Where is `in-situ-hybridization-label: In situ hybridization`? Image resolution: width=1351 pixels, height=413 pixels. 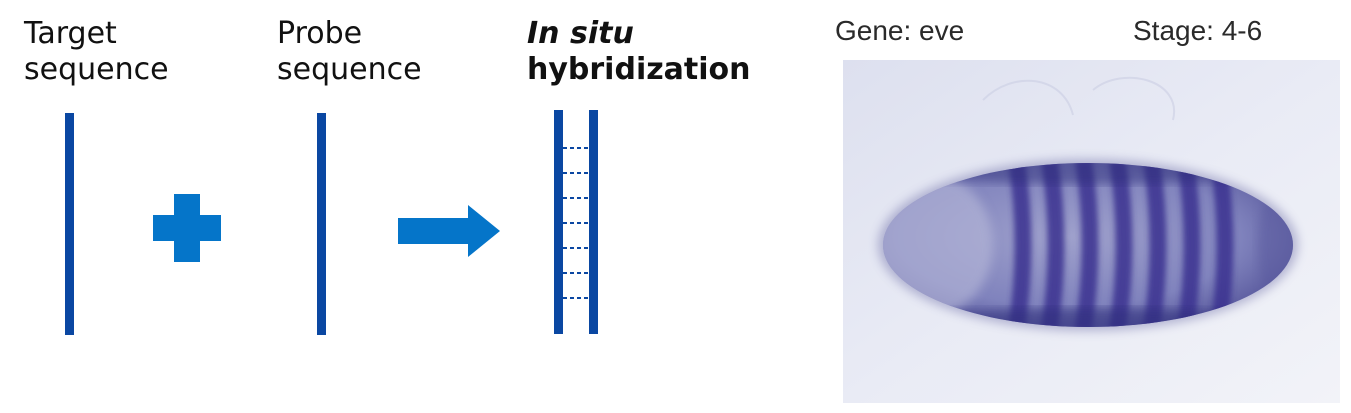 in-situ-hybridization-label: In situ hybridization is located at coordinates (639, 52).